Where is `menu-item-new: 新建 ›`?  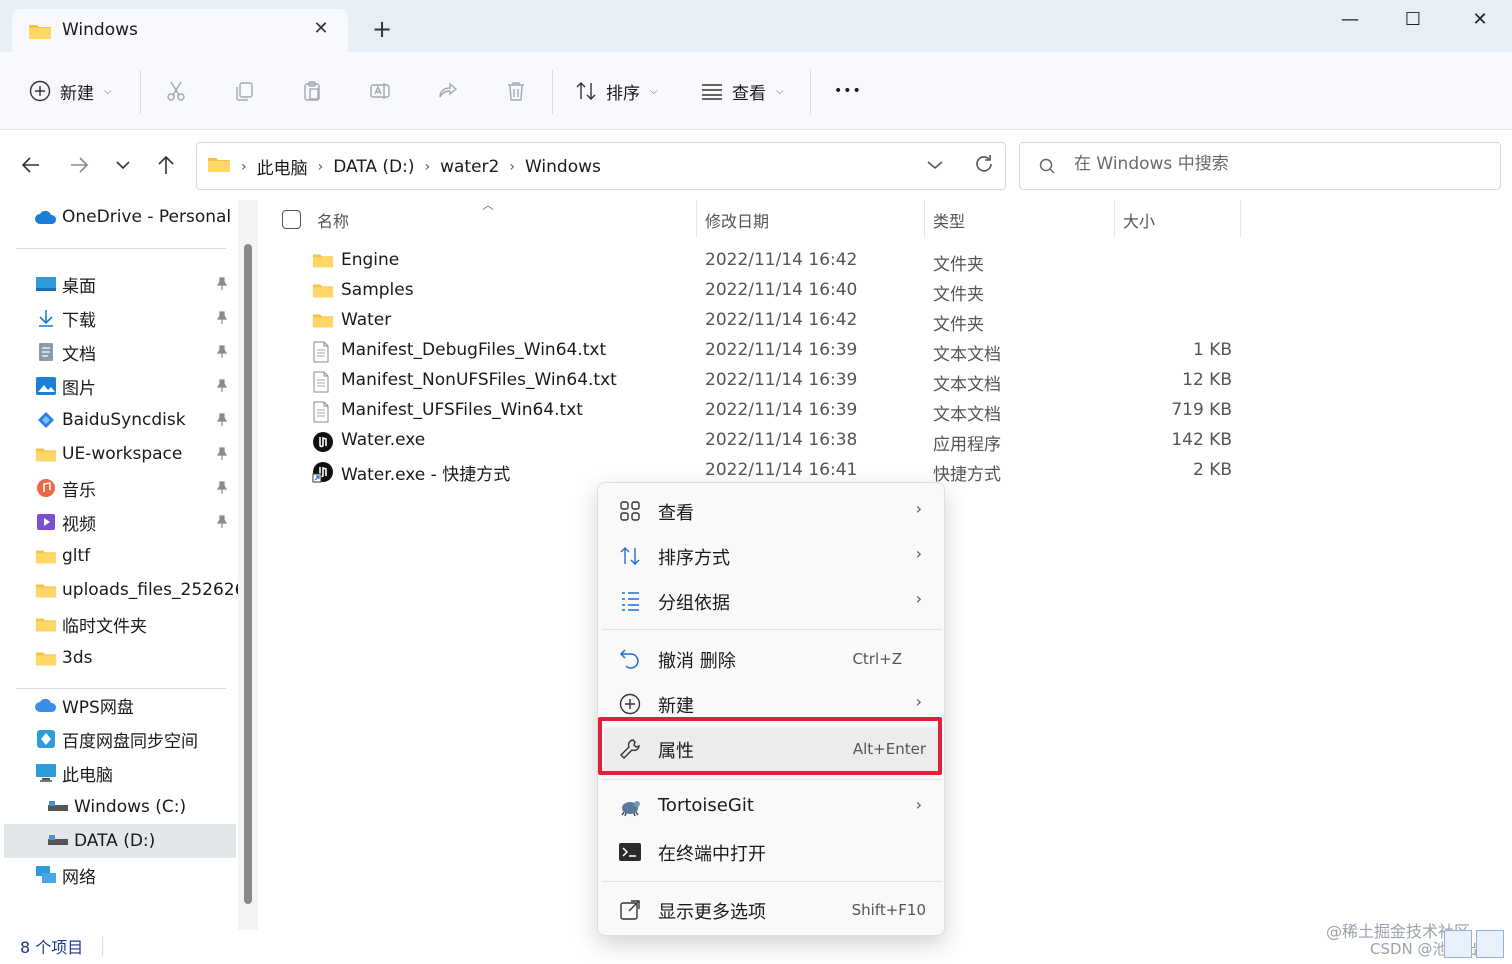
menu-item-new: 新建 › is located at coordinates (772, 704).